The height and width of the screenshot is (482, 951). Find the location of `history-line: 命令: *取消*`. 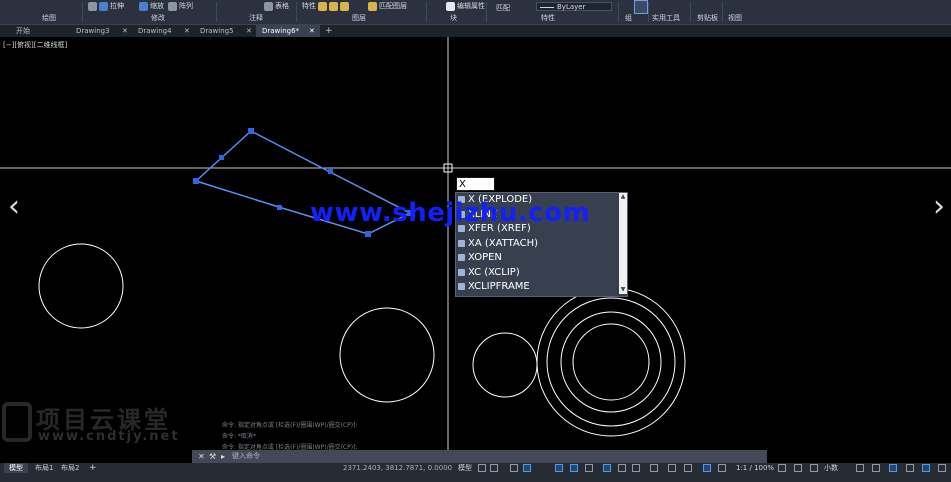

history-line: 命令: *取消* is located at coordinates (239, 436).